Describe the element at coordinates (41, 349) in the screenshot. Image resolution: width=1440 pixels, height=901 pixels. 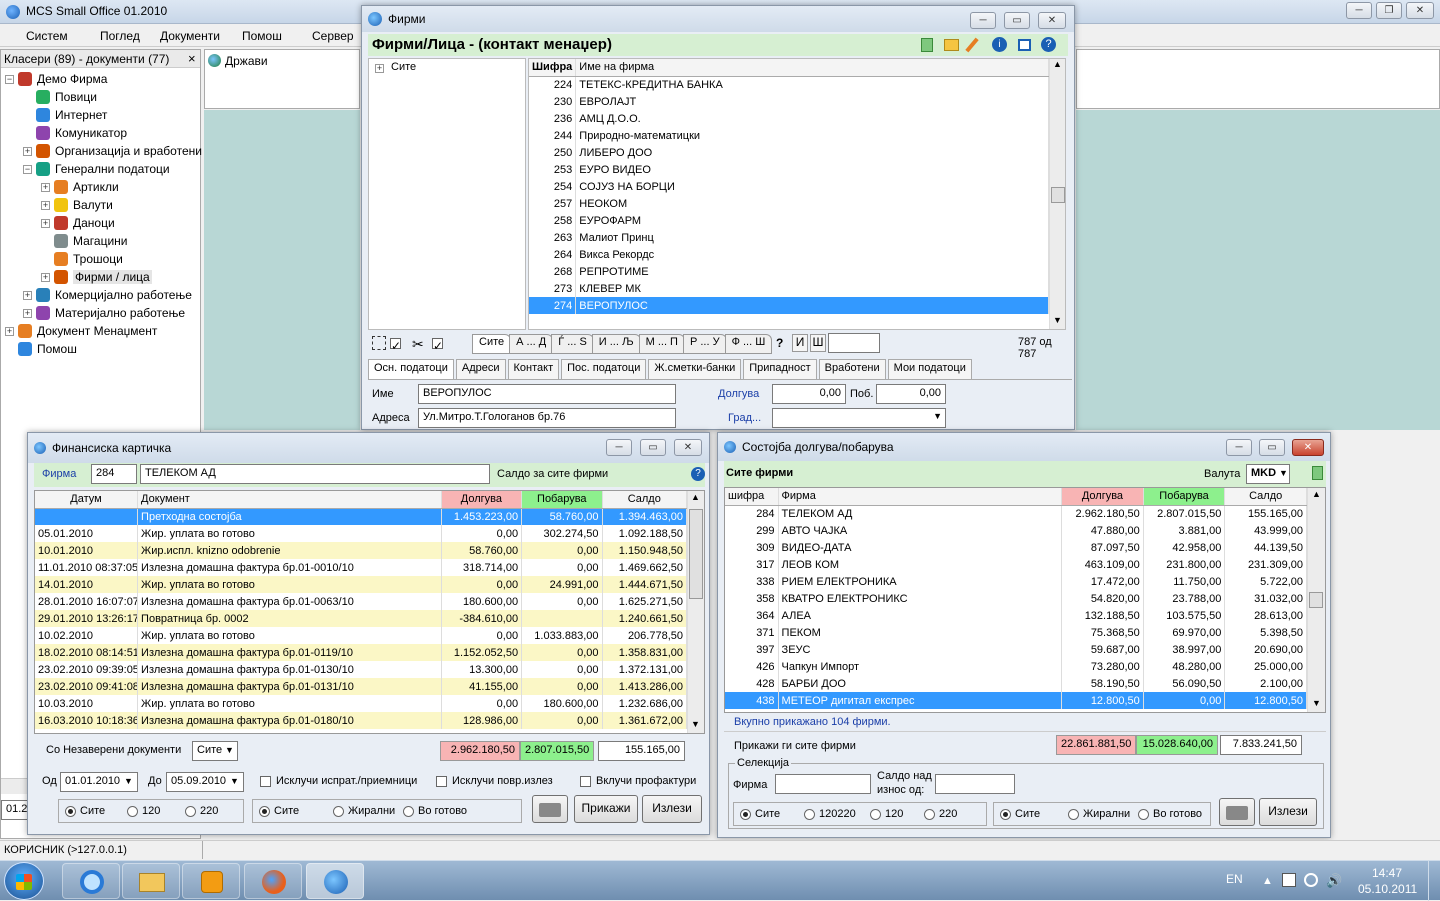
I see `tree-item: Помош` at that location.